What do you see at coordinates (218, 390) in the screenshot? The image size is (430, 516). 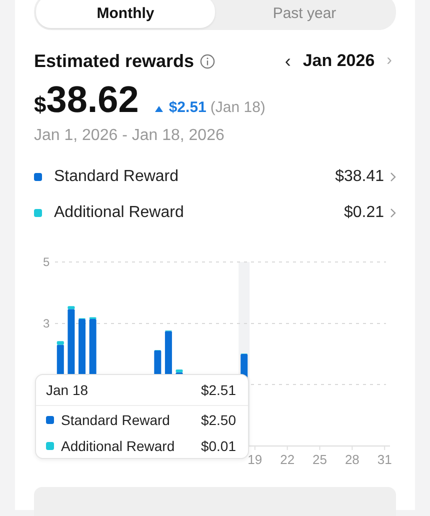 I see `tooltip-total: $2.51` at bounding box center [218, 390].